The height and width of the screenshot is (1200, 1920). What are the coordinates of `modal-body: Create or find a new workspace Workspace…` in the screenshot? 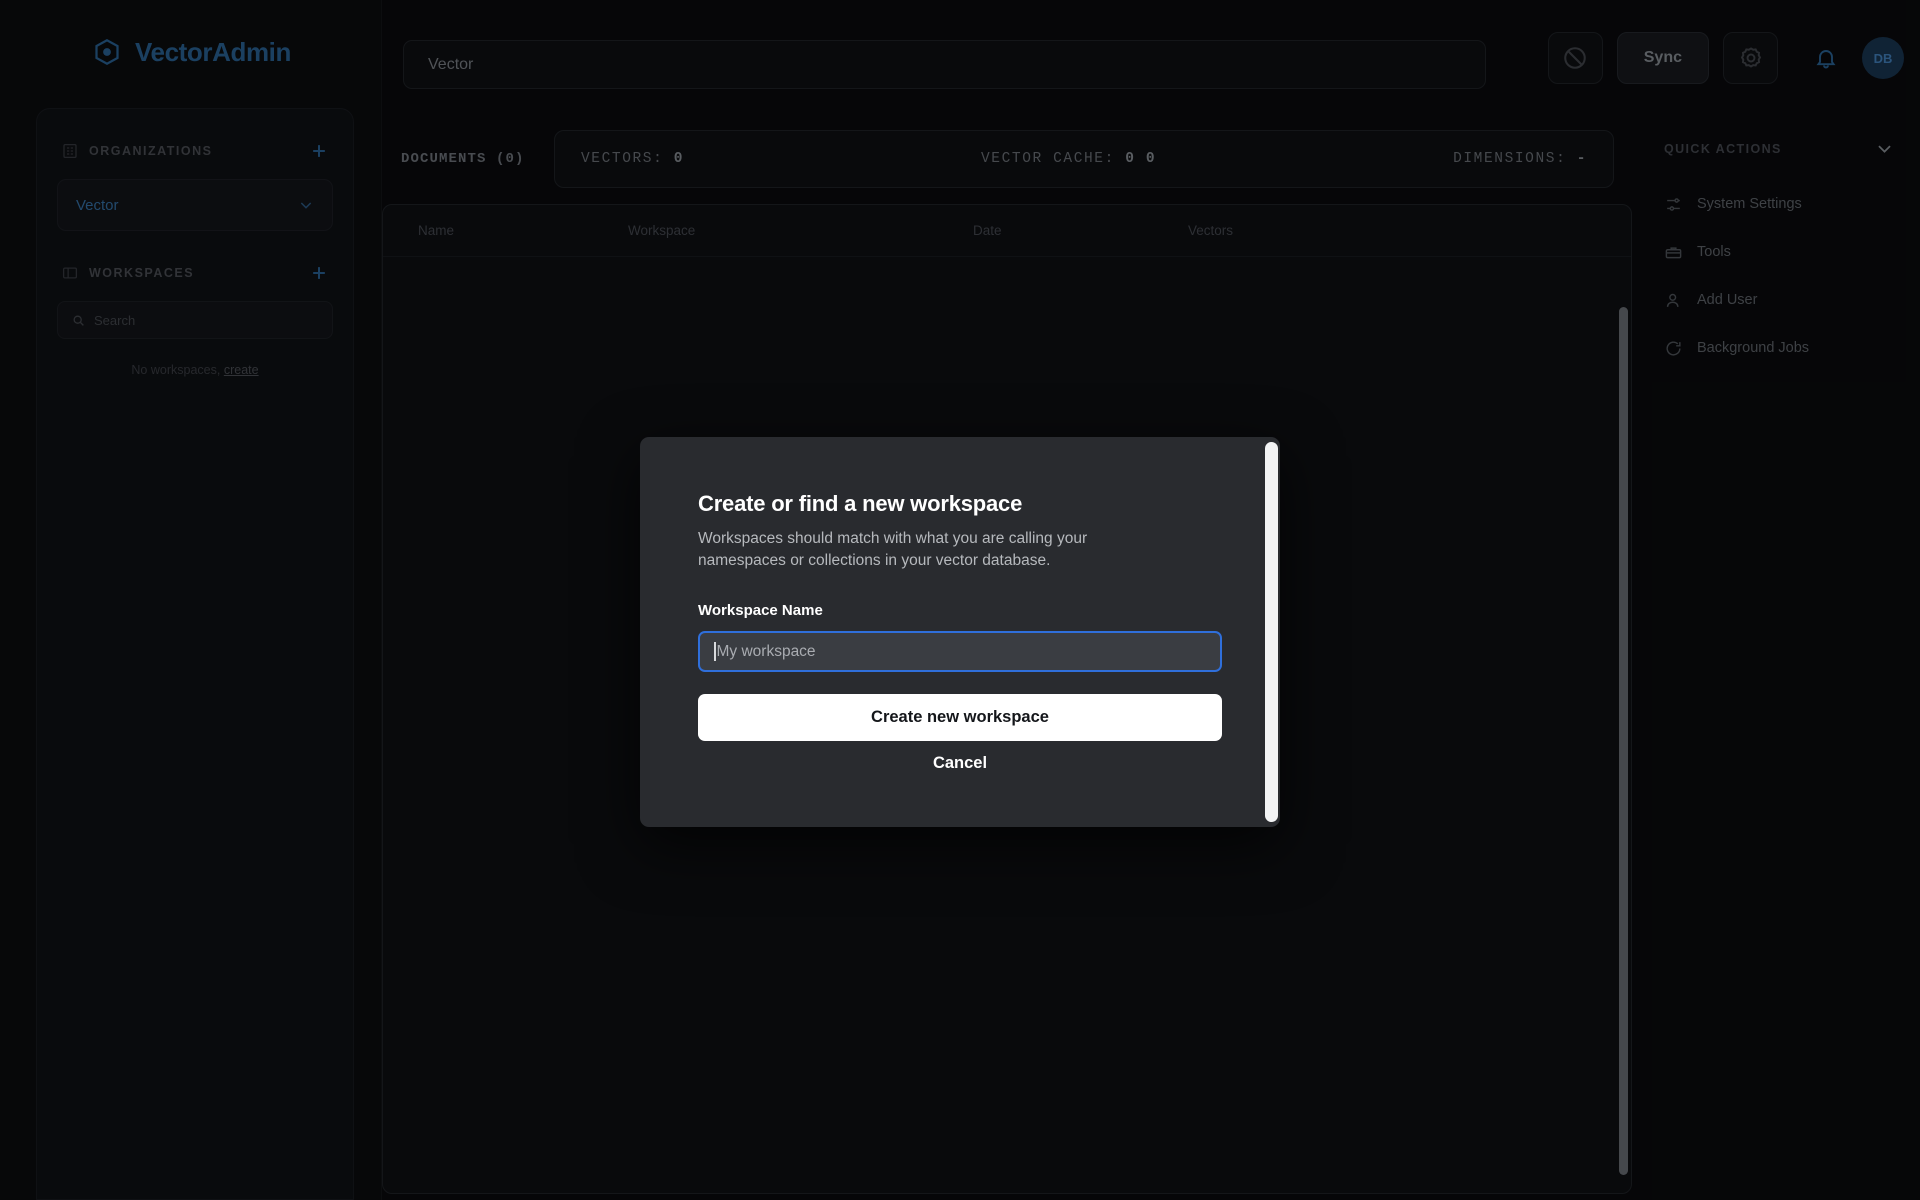 It's located at (960, 605).